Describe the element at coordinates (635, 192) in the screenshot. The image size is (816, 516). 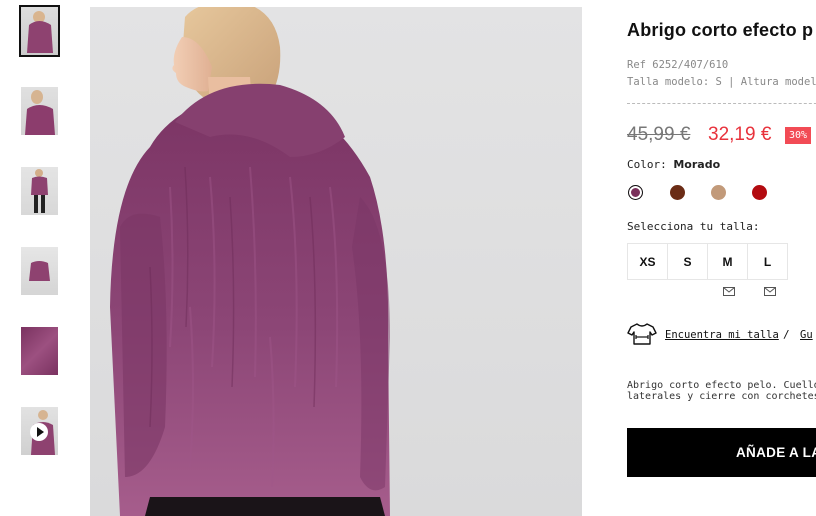
I see `color-swatch-purple` at that location.